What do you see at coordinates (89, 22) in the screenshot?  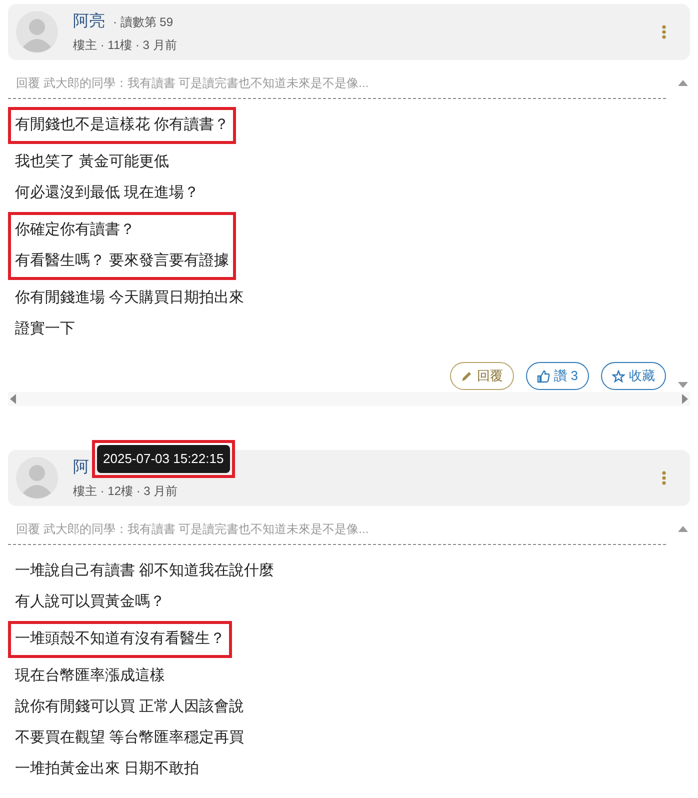 I see `author-name: 阿亮` at bounding box center [89, 22].